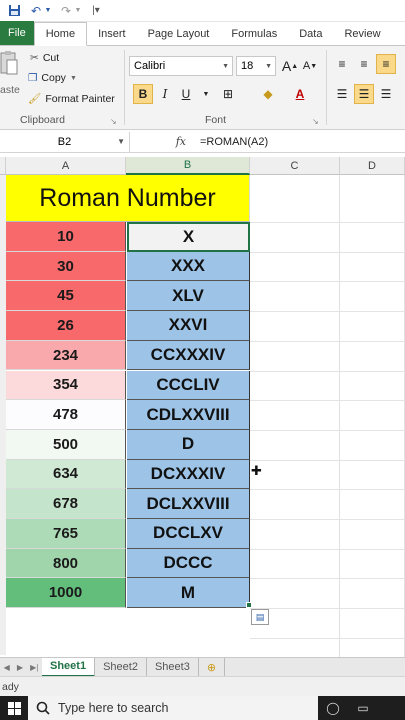 Image resolution: width=405 pixels, height=720 pixels. I want to click on quick-analysis-icon: ▤, so click(260, 617).